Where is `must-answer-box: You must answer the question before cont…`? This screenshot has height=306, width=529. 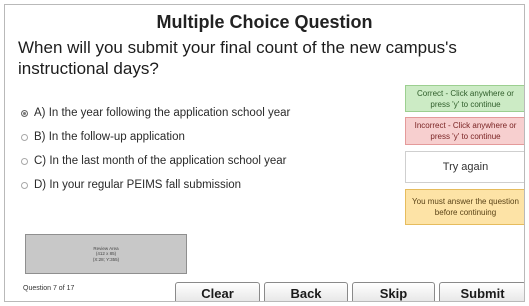 must-answer-box: You must answer the question before cont… is located at coordinates (464, 207).